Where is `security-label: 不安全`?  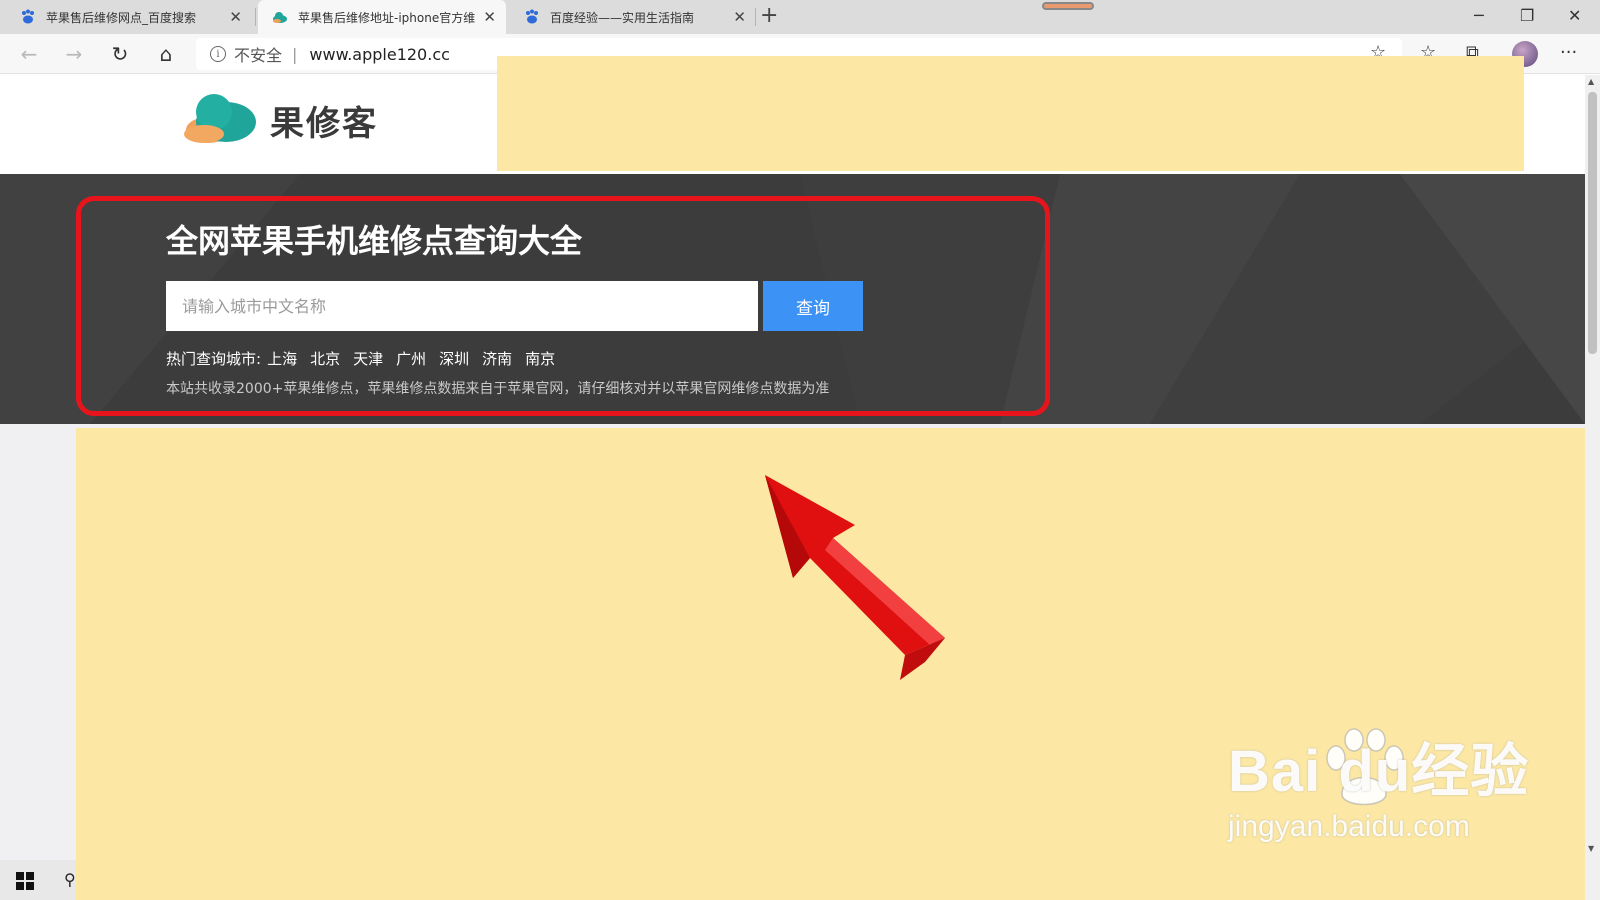 security-label: 不安全 is located at coordinates (258, 54).